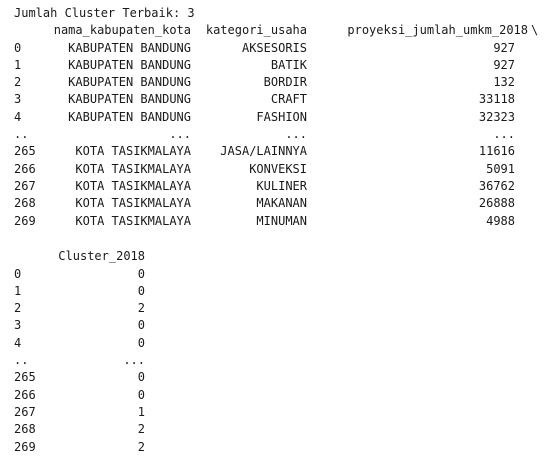 The image size is (548, 469). I want to click on cell-kategori-usaha: BORDIR, so click(285, 82).